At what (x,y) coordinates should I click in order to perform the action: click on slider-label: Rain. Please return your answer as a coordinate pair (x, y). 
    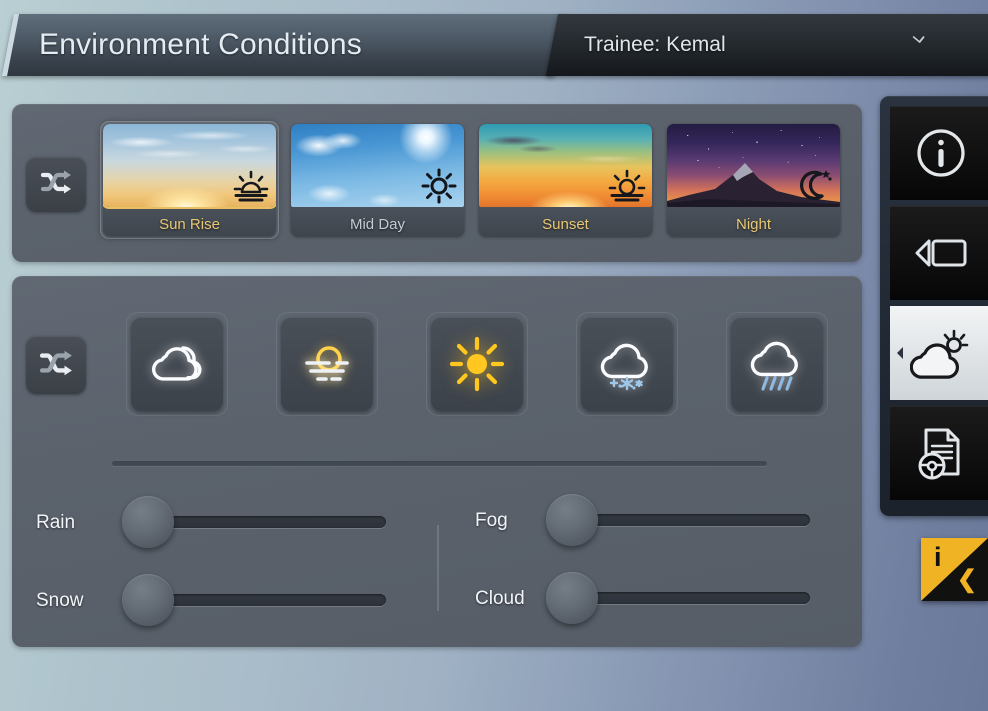
    Looking at the image, I should click on (56, 522).